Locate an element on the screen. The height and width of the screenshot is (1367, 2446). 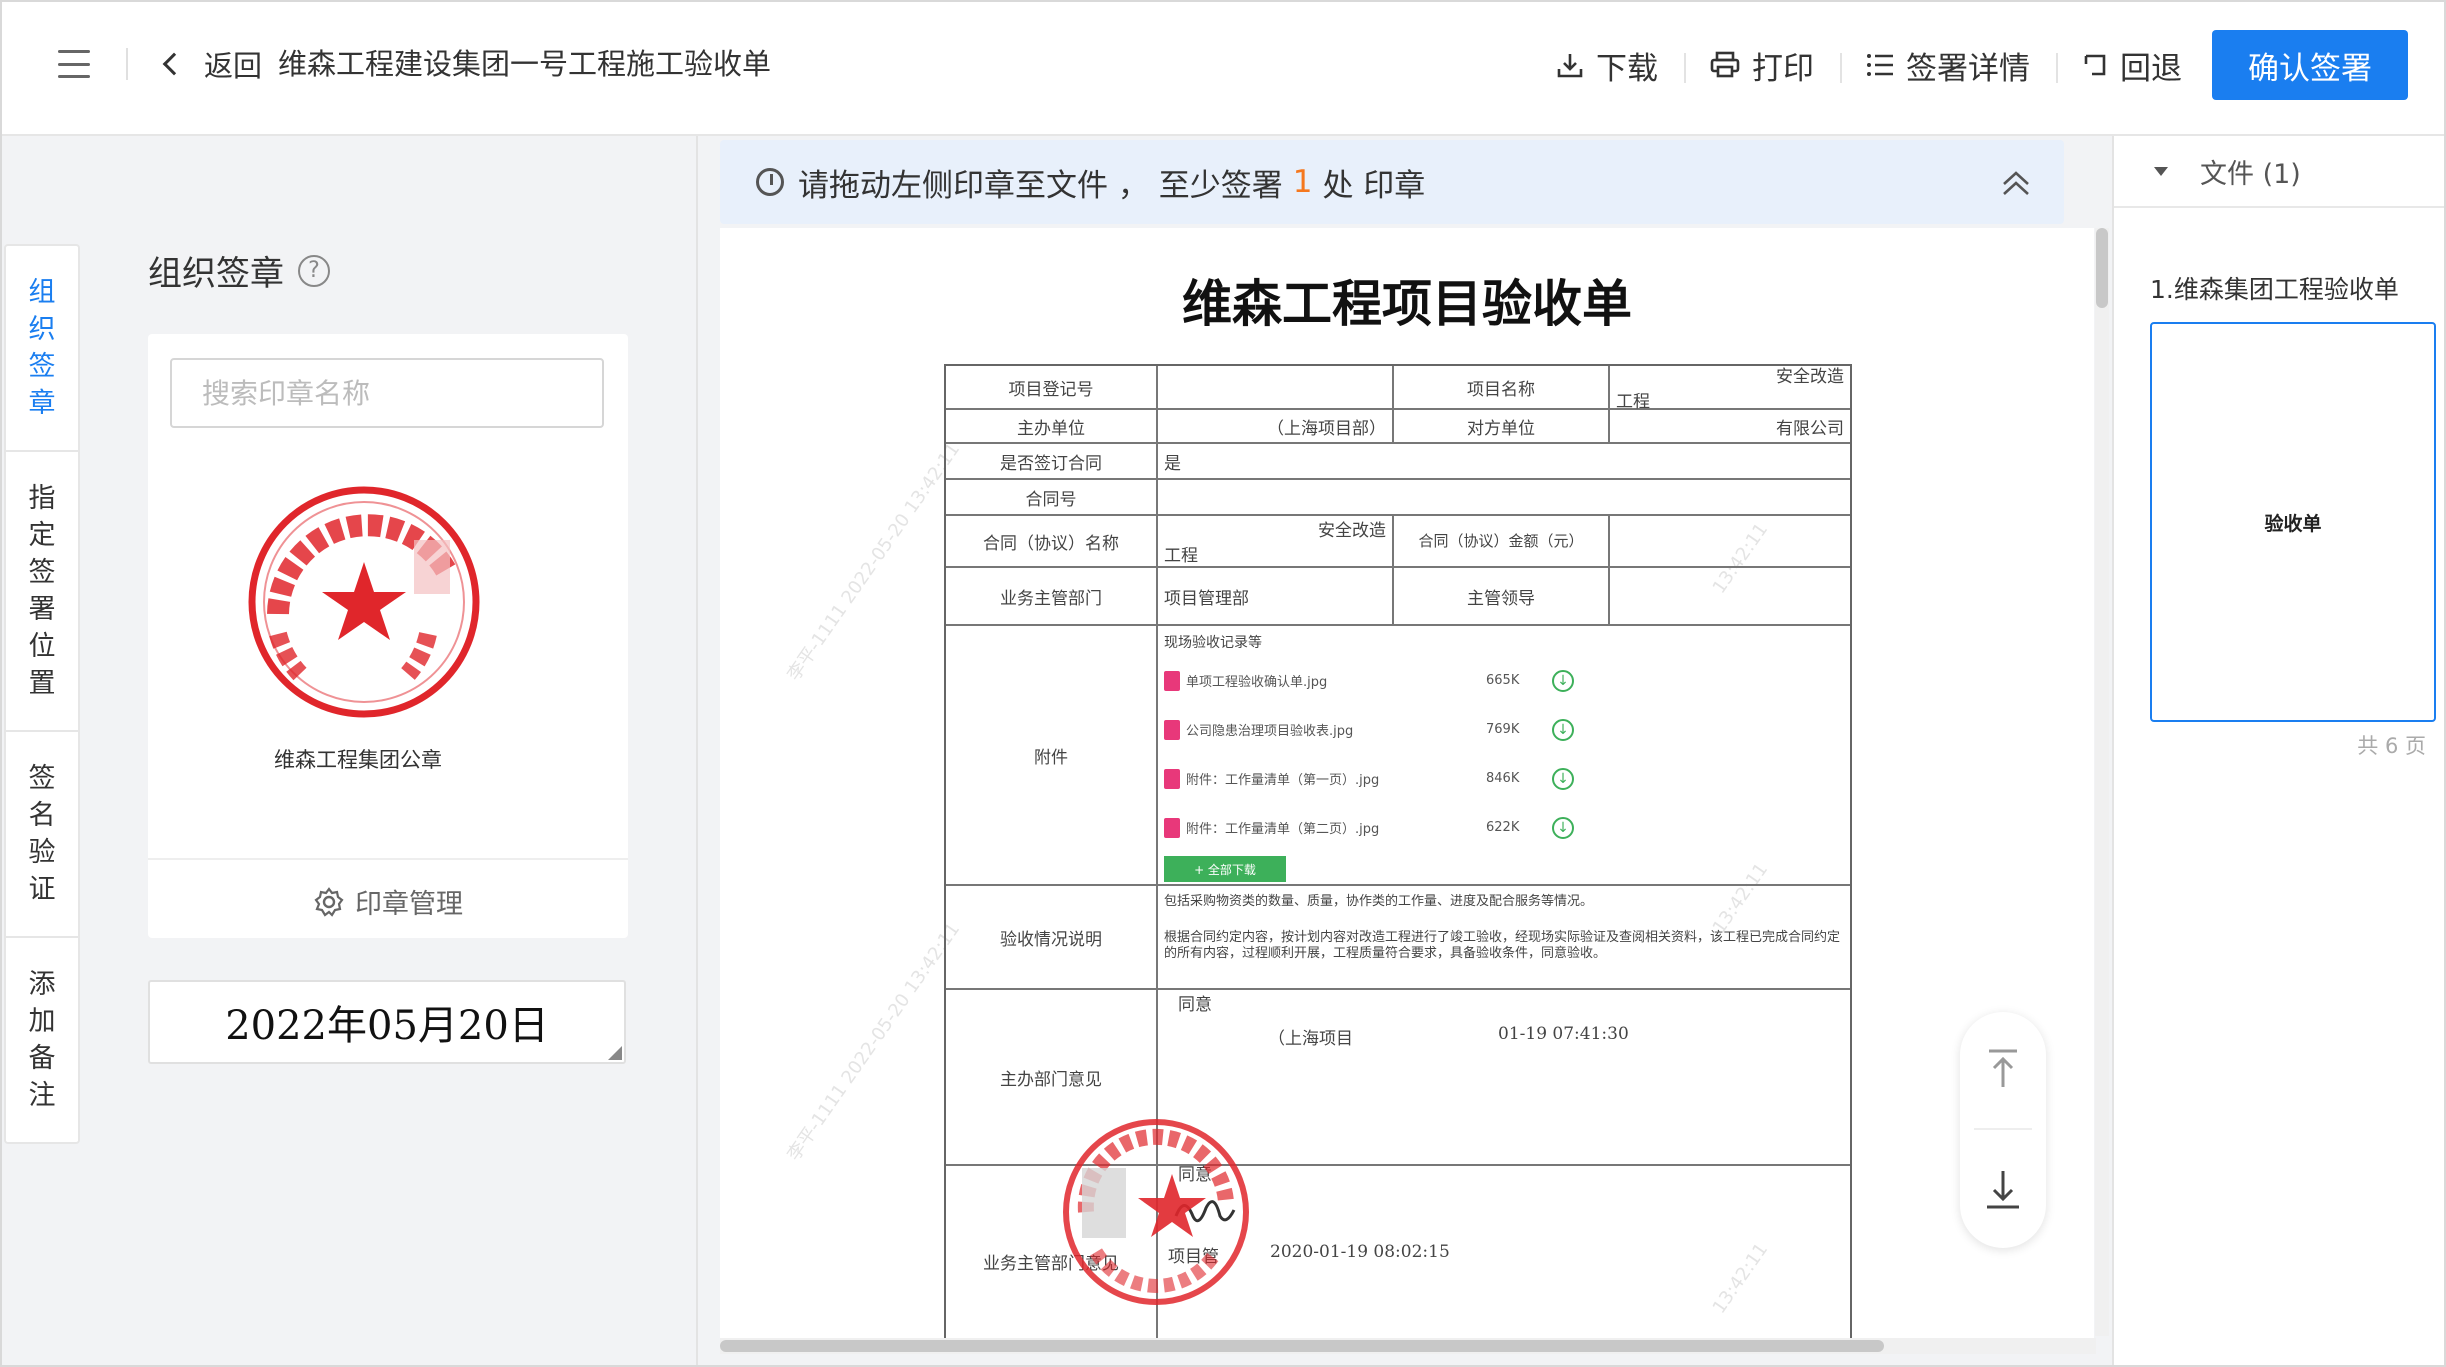
print-button: 打印 is located at coordinates (1762, 65).